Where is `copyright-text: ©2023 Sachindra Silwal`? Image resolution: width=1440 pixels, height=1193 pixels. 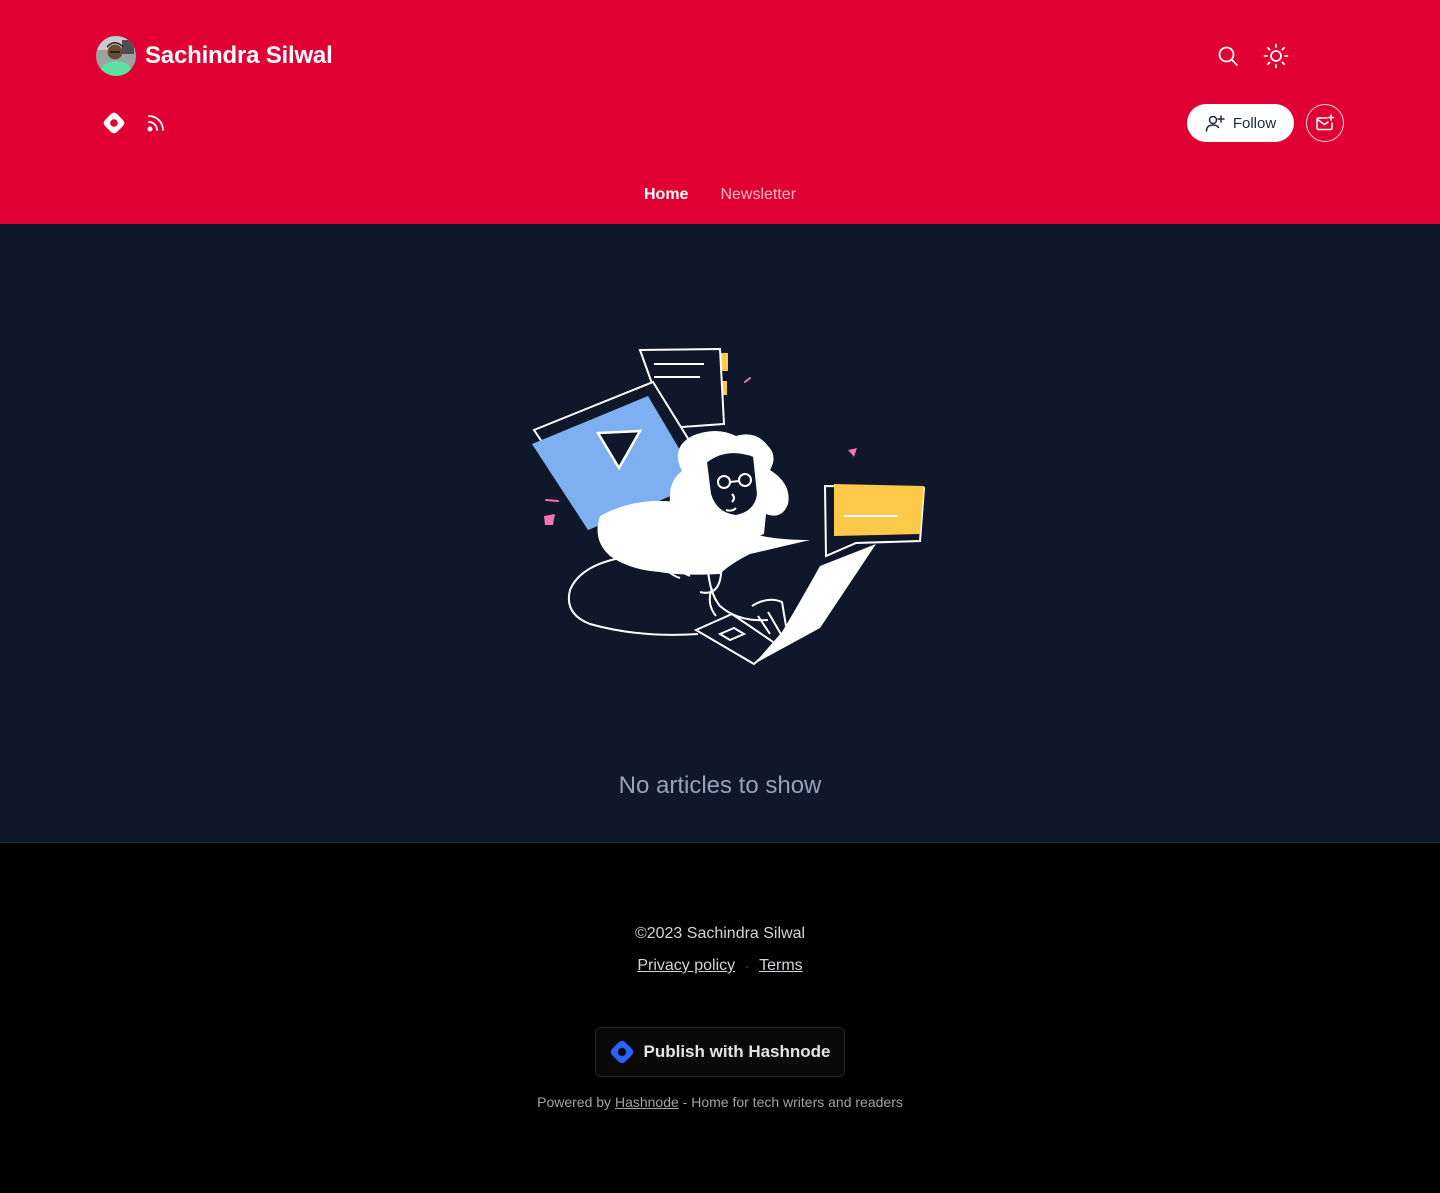 copyright-text: ©2023 Sachindra Silwal is located at coordinates (720, 933).